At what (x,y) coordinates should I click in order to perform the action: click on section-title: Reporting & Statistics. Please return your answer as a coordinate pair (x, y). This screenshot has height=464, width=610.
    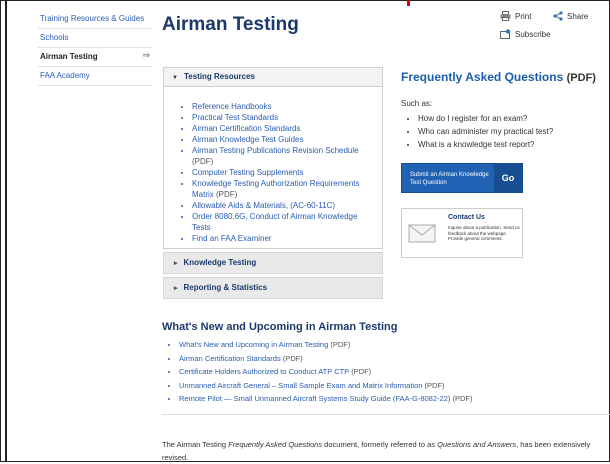
    Looking at the image, I should click on (225, 287).